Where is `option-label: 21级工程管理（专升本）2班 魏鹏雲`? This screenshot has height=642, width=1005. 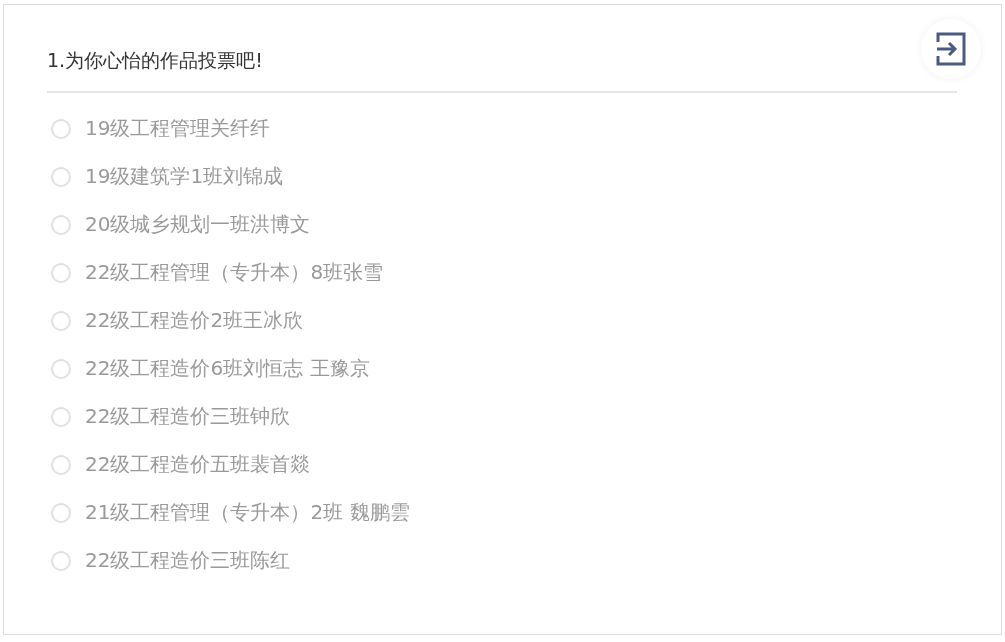
option-label: 21级工程管理（专升本）2班 魏鹏雲 is located at coordinates (247, 512).